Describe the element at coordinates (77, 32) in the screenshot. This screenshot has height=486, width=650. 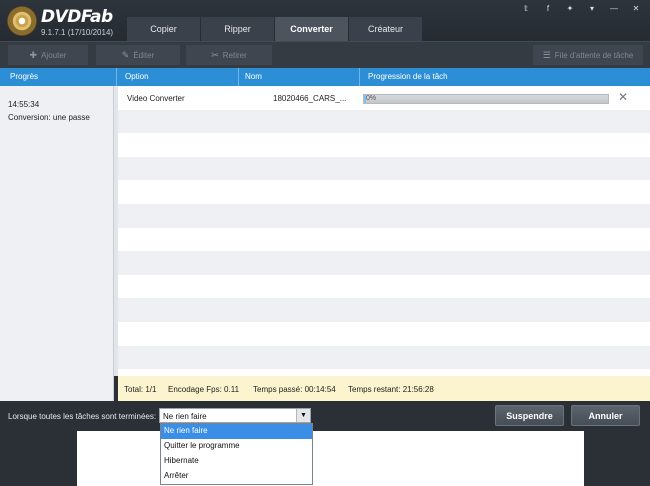
I see `app-version: 9.1.7.1 (17/10/2014)` at that location.